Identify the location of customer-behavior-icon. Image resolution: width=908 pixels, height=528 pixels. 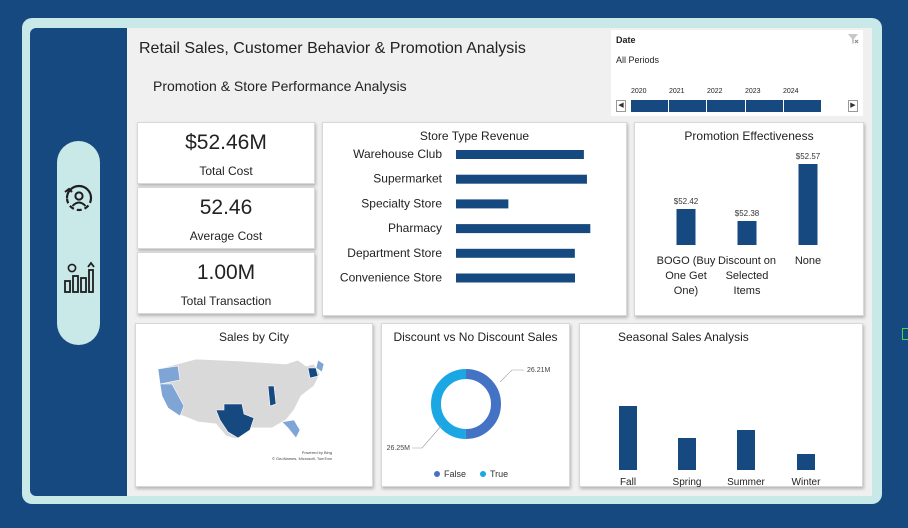
(77, 198).